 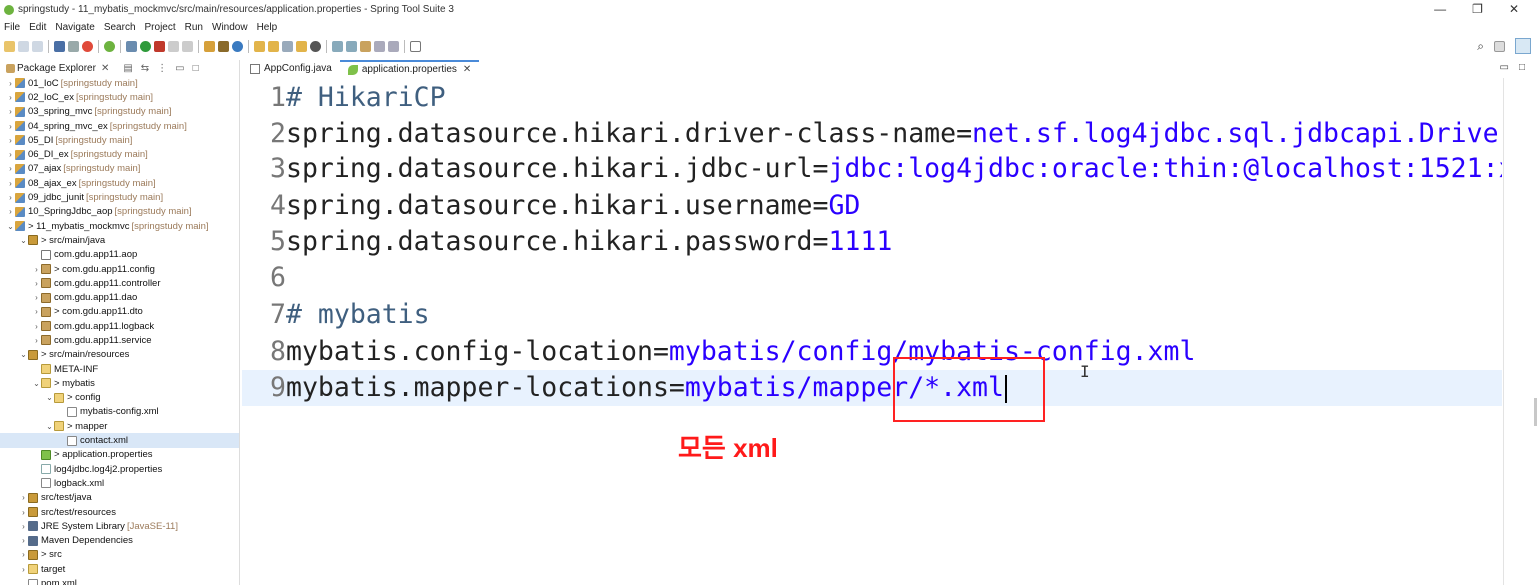 What do you see at coordinates (119, 312) in the screenshot?
I see `tree-item: › > com.gdu.app11.dto` at bounding box center [119, 312].